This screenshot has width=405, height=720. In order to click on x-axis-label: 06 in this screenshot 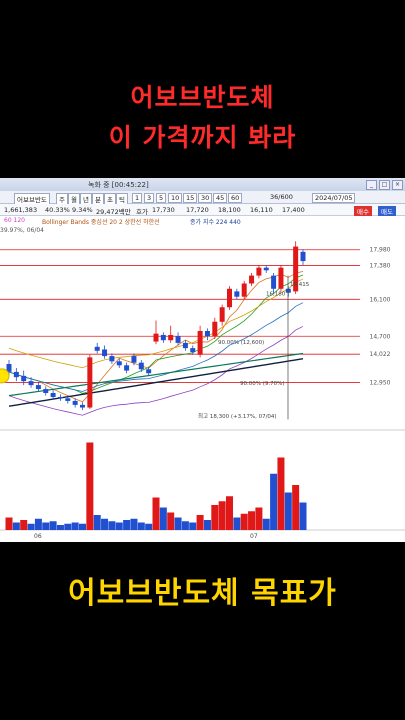, I will do `click(38, 536)`.